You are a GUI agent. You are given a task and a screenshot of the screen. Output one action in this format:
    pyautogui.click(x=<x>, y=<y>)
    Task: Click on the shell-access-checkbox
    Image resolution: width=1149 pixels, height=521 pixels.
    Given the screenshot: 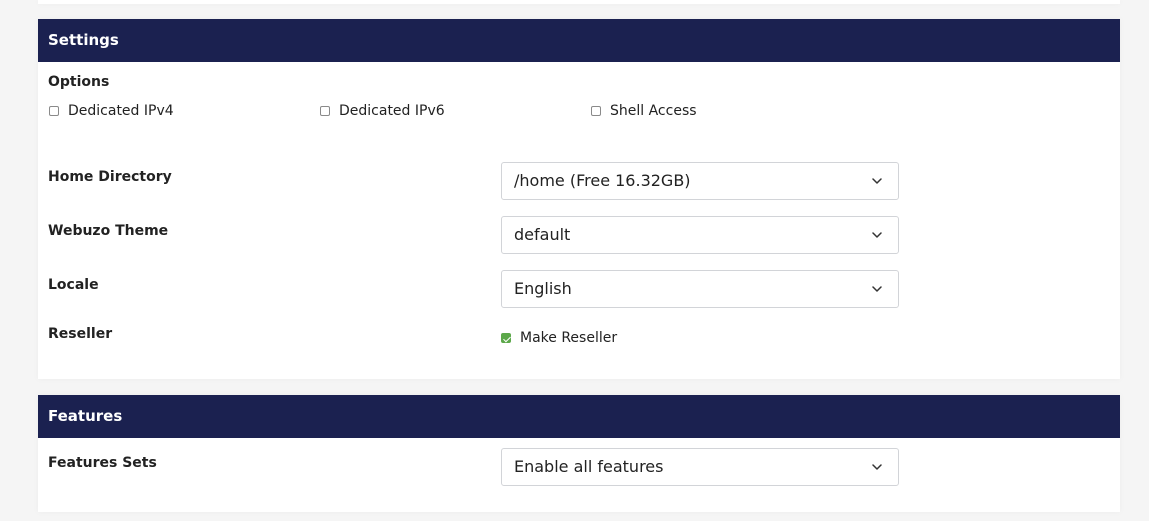 What is the action you would take?
    pyautogui.click(x=596, y=111)
    